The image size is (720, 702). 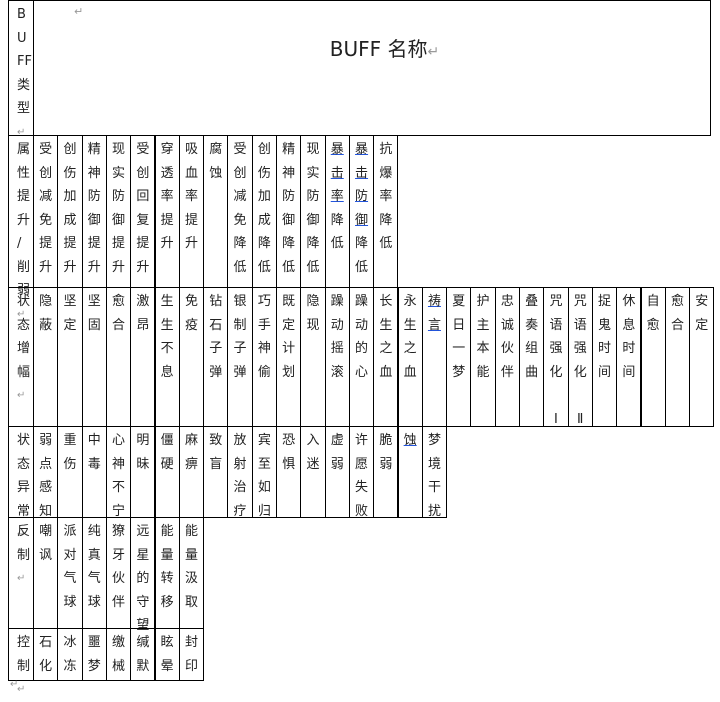 What do you see at coordinates (240, 511) in the screenshot?
I see `buff-name-char: 疗` at bounding box center [240, 511].